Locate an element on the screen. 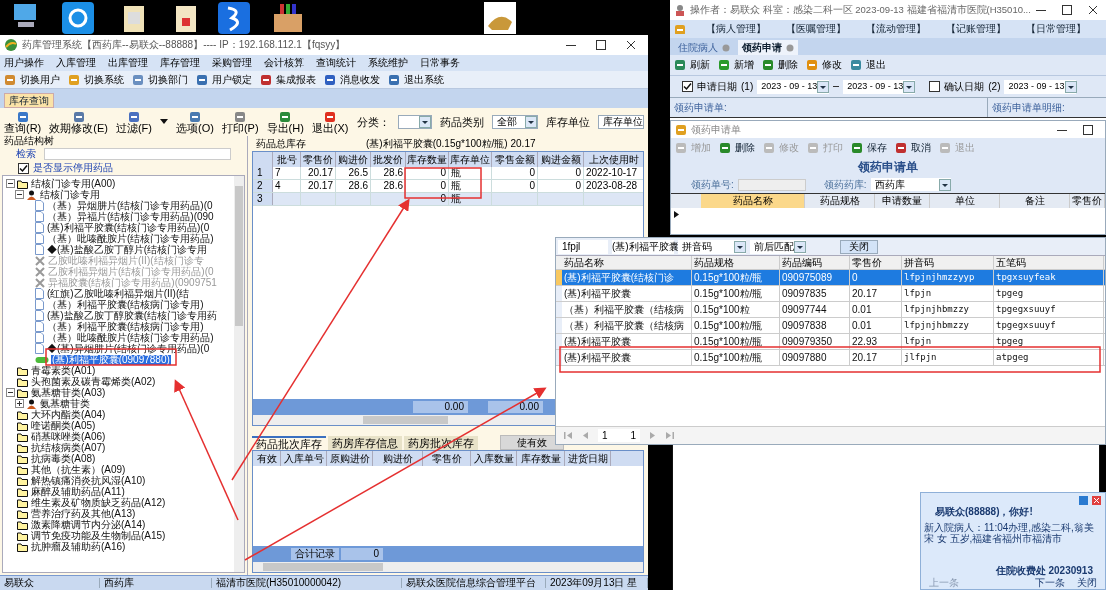  tree-item: 麻醉及辅助药品(A11) is located at coordinates (78, 491).